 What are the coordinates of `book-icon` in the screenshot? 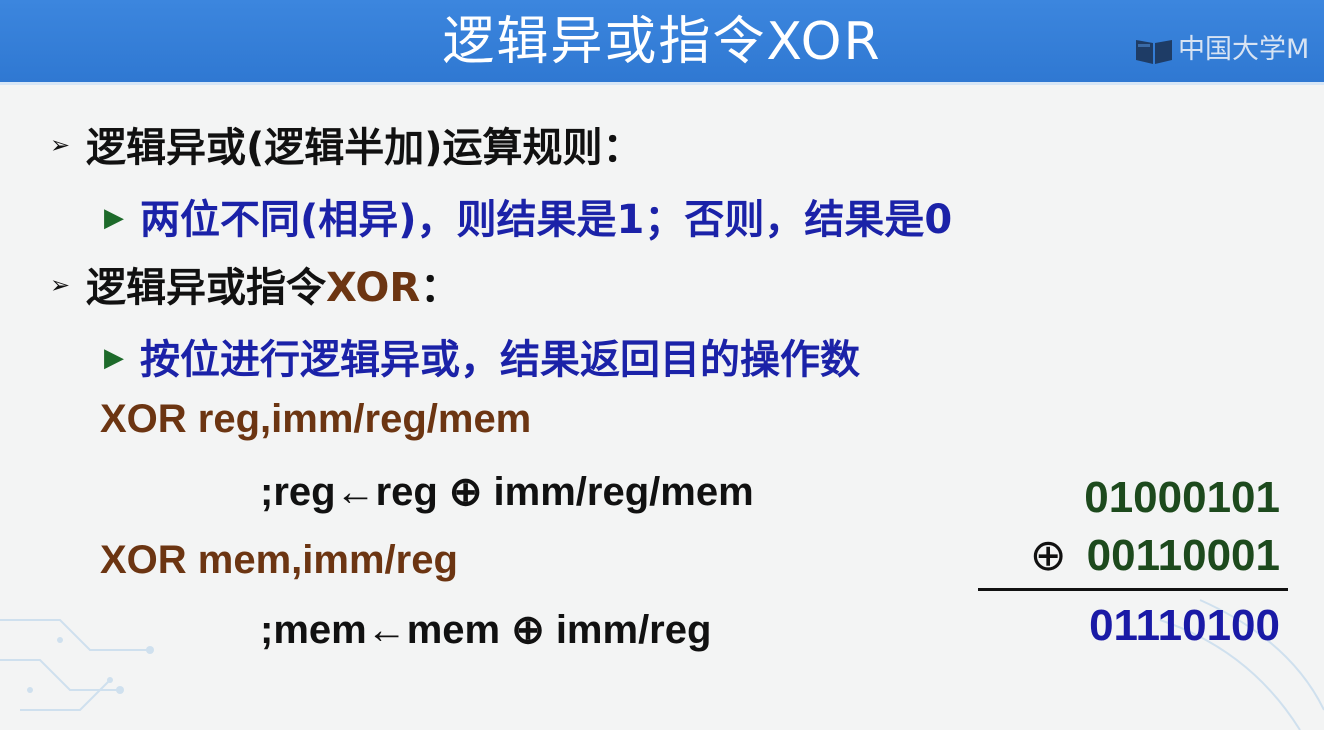 It's located at (1154, 52).